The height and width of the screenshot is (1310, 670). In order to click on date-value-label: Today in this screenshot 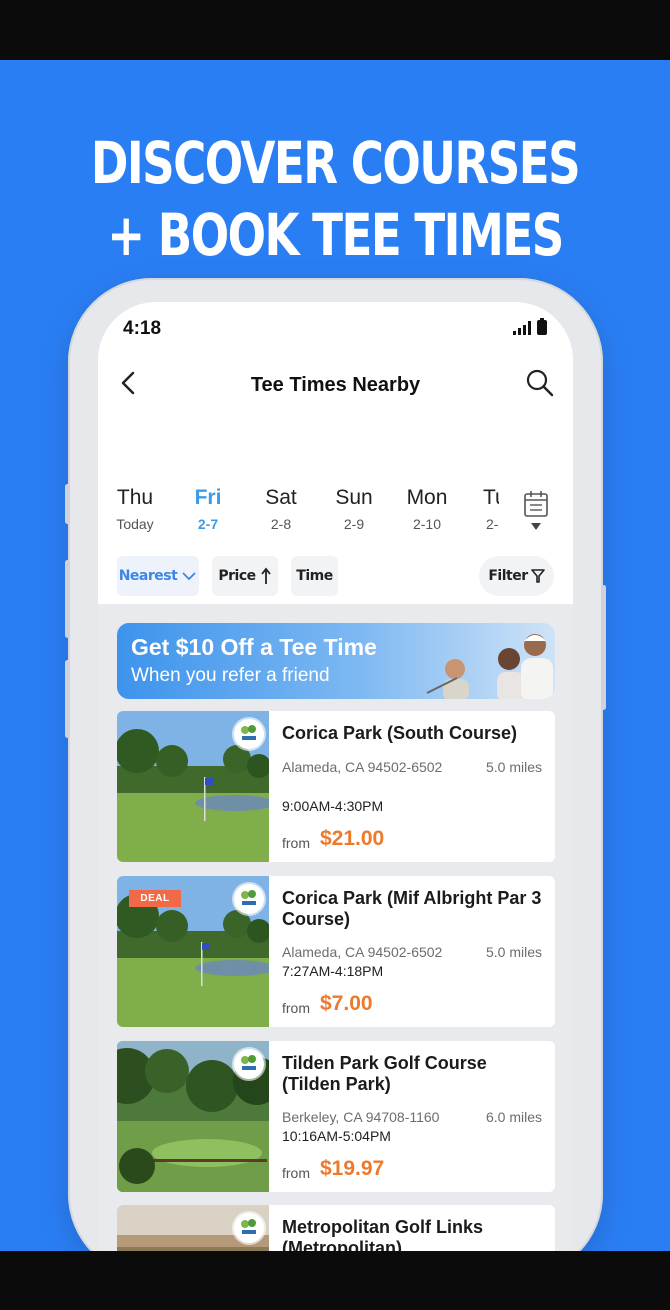, I will do `click(135, 524)`.